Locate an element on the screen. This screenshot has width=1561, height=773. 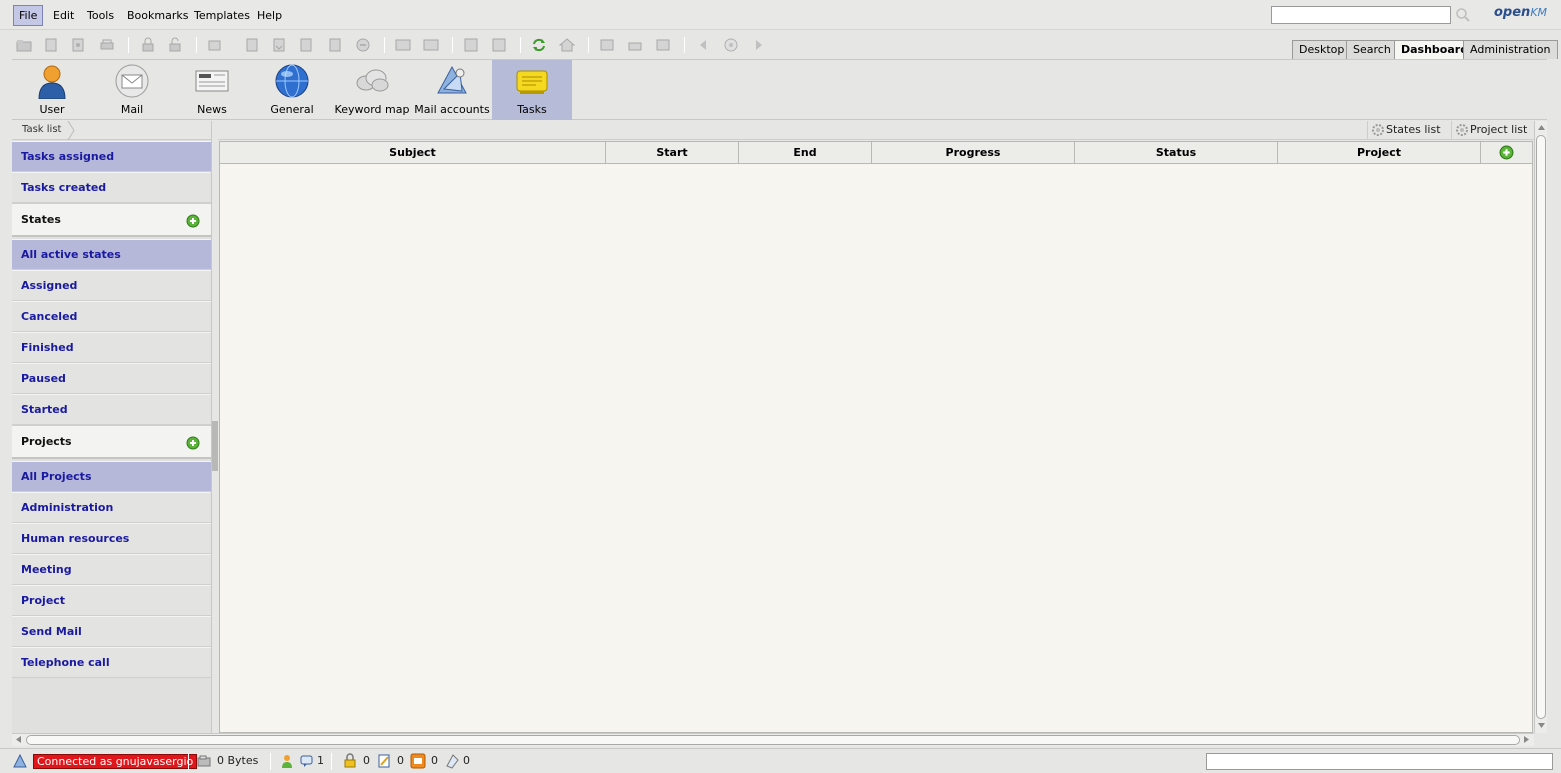
column-end: End is located at coordinates (805, 153).